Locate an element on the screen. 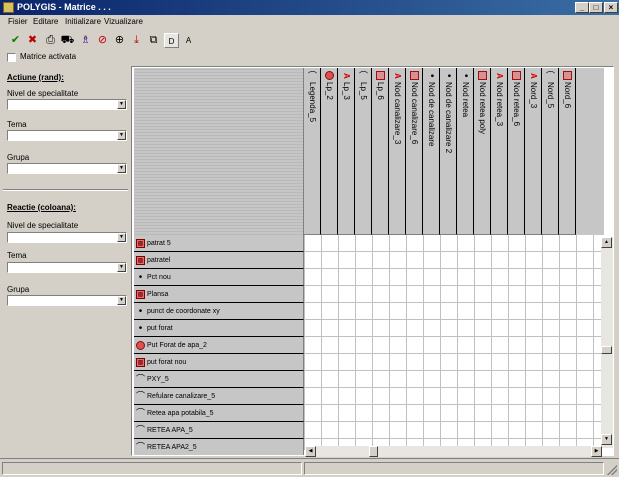 This screenshot has width=619, height=477. toolbar: D A ✔ ✖ ⎙ ⛟ ♗ ⊘ ⊕ ⤓ ⧉ is located at coordinates (309, 41).